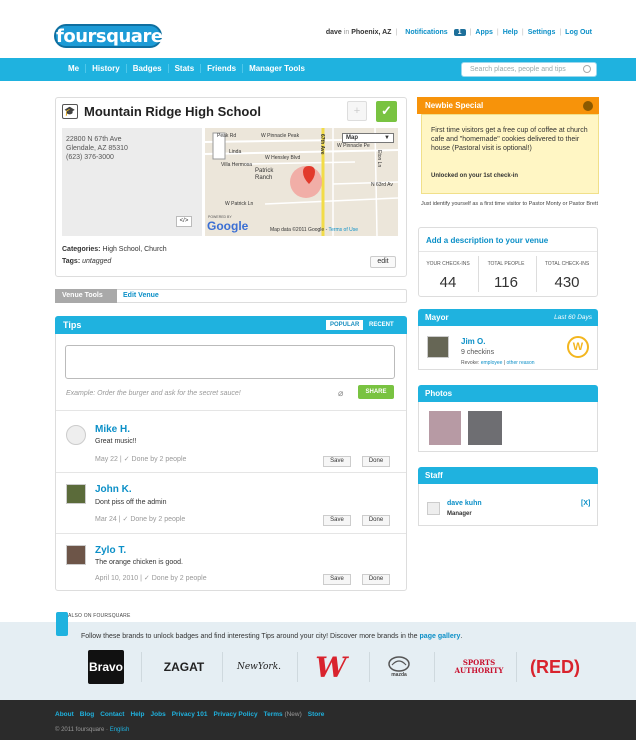 Image resolution: width=636 pixels, height=740 pixels. I want to click on newbie-unlock-text: Unlocked on your 1st check-in, so click(475, 176).